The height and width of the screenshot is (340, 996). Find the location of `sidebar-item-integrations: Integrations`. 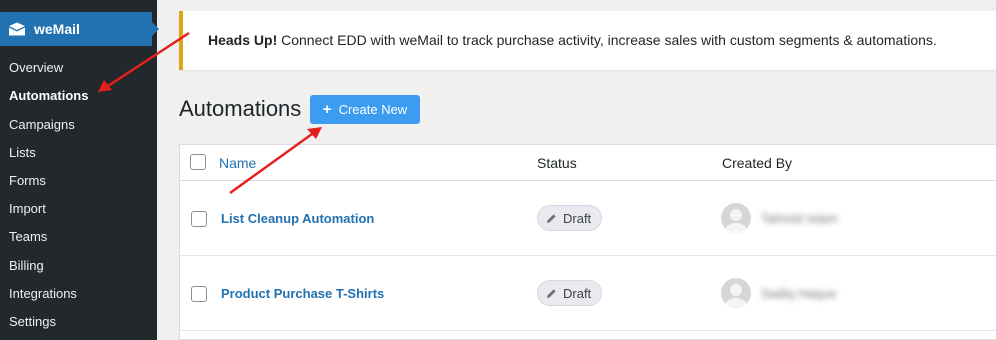

sidebar-item-integrations: Integrations is located at coordinates (43, 293).